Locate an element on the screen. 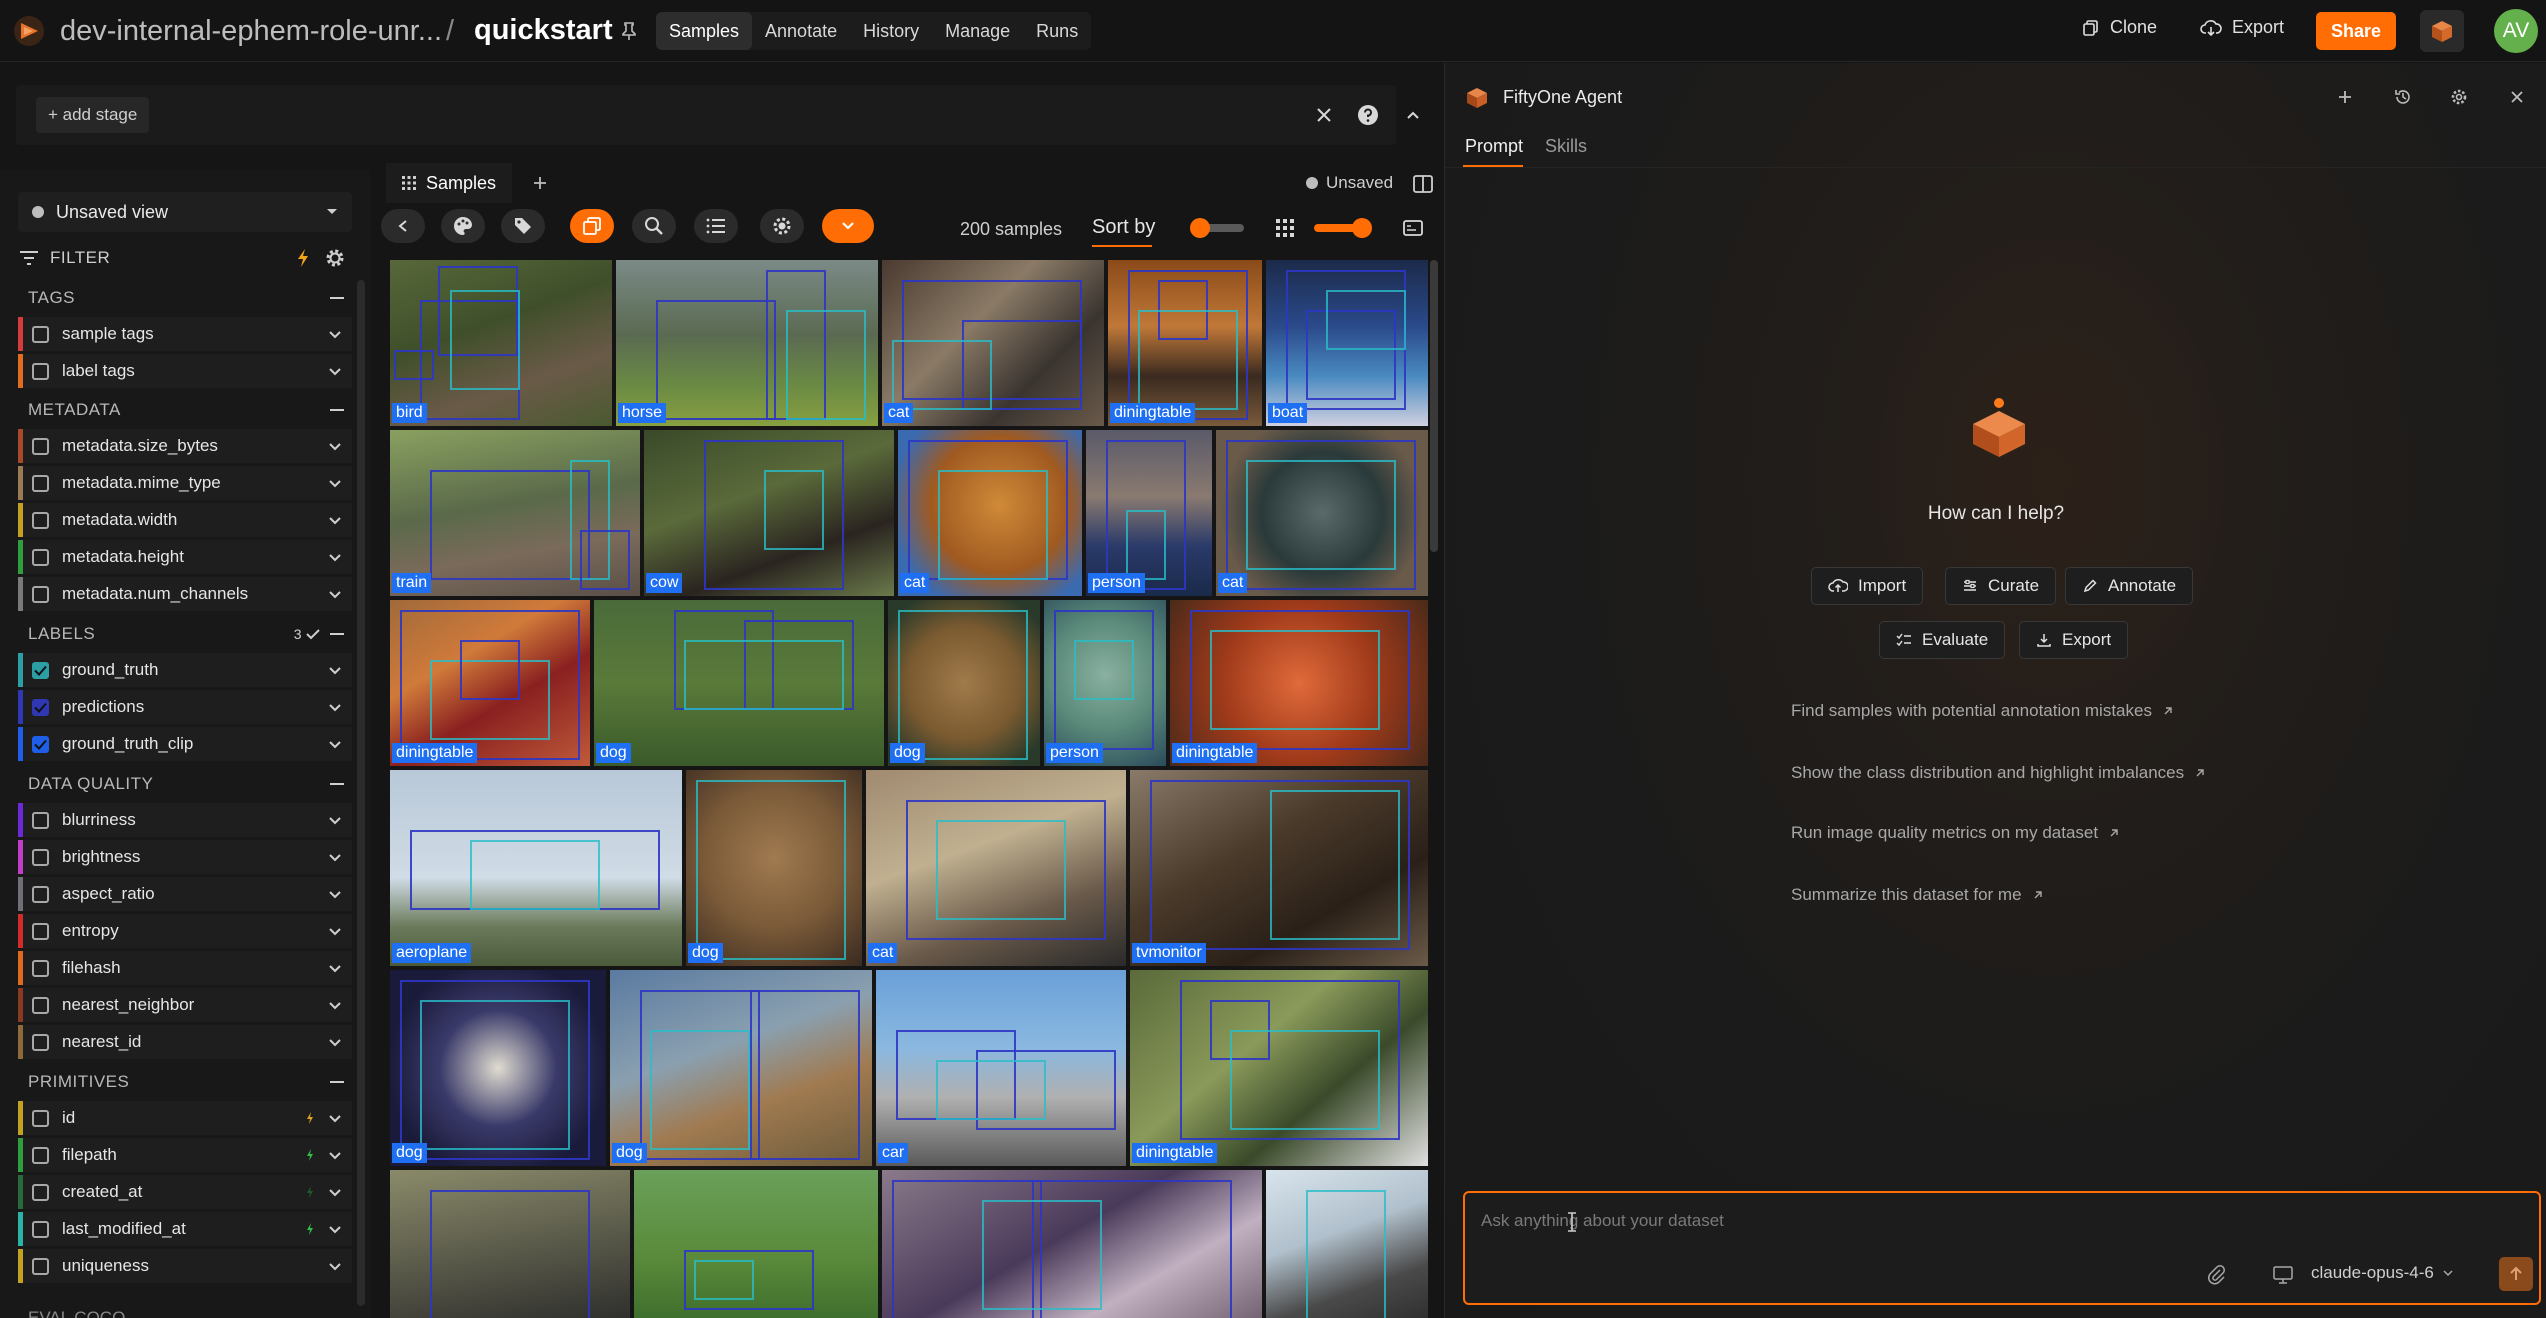 The image size is (2546, 1318). fiftyone-logo-icon is located at coordinates (29, 31).